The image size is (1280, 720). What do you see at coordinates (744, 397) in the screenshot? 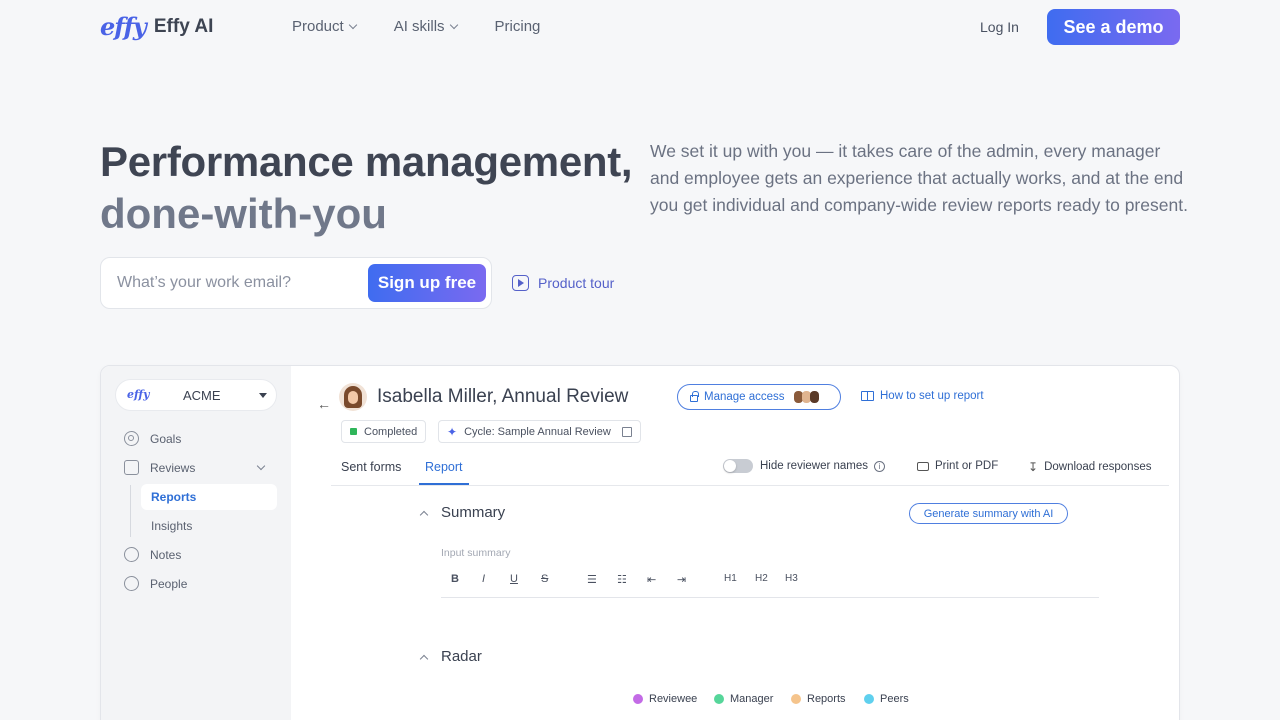
I see `manage-access-label: Manage access` at bounding box center [744, 397].